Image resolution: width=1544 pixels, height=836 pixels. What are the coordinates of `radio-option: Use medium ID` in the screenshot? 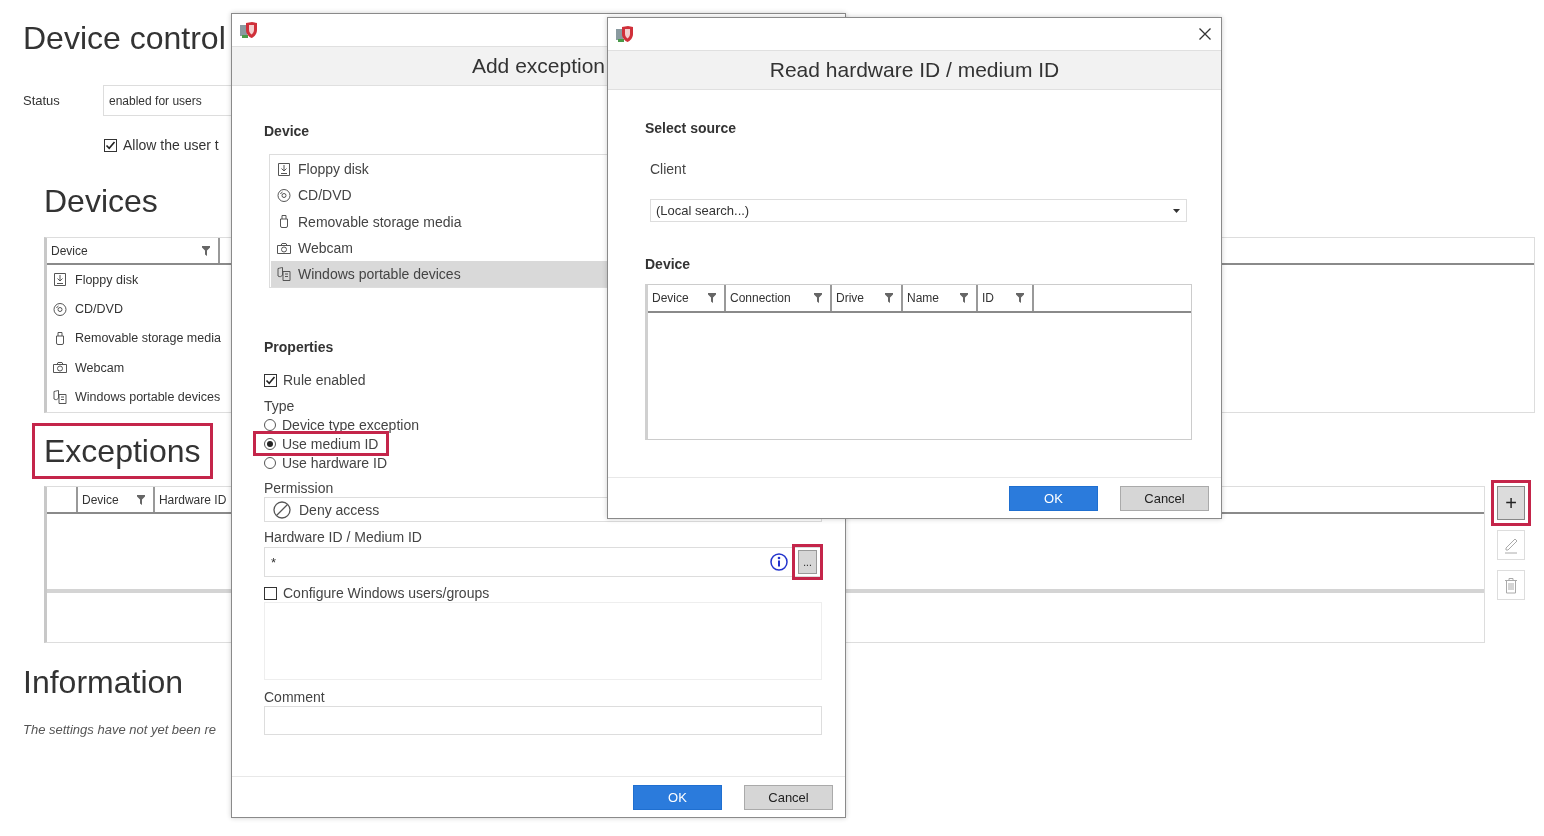 It's located at (321, 443).